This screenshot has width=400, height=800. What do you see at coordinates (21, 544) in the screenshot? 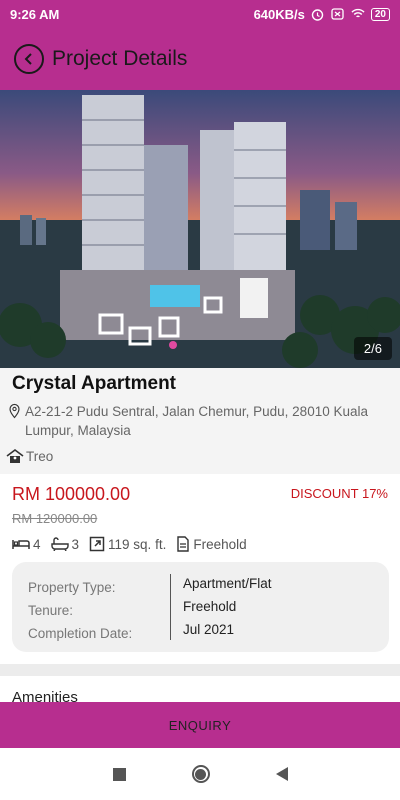
I see `bed-icon` at bounding box center [21, 544].